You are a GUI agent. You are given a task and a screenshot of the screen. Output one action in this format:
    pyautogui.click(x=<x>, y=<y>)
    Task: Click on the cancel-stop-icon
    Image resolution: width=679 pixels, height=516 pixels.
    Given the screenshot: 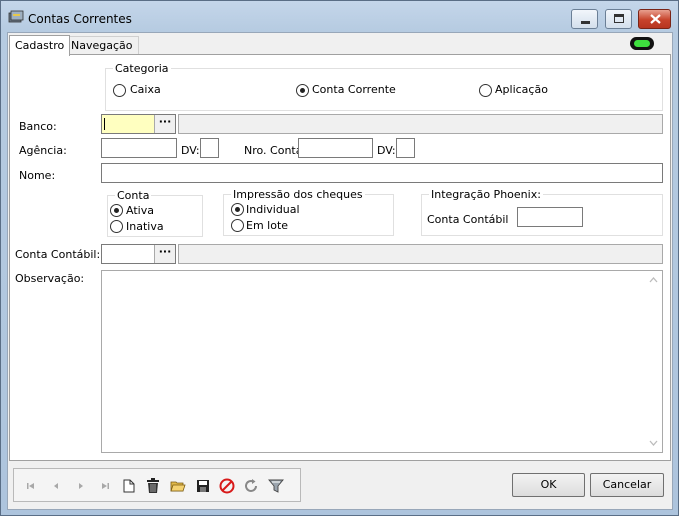 What is the action you would take?
    pyautogui.click(x=227, y=486)
    